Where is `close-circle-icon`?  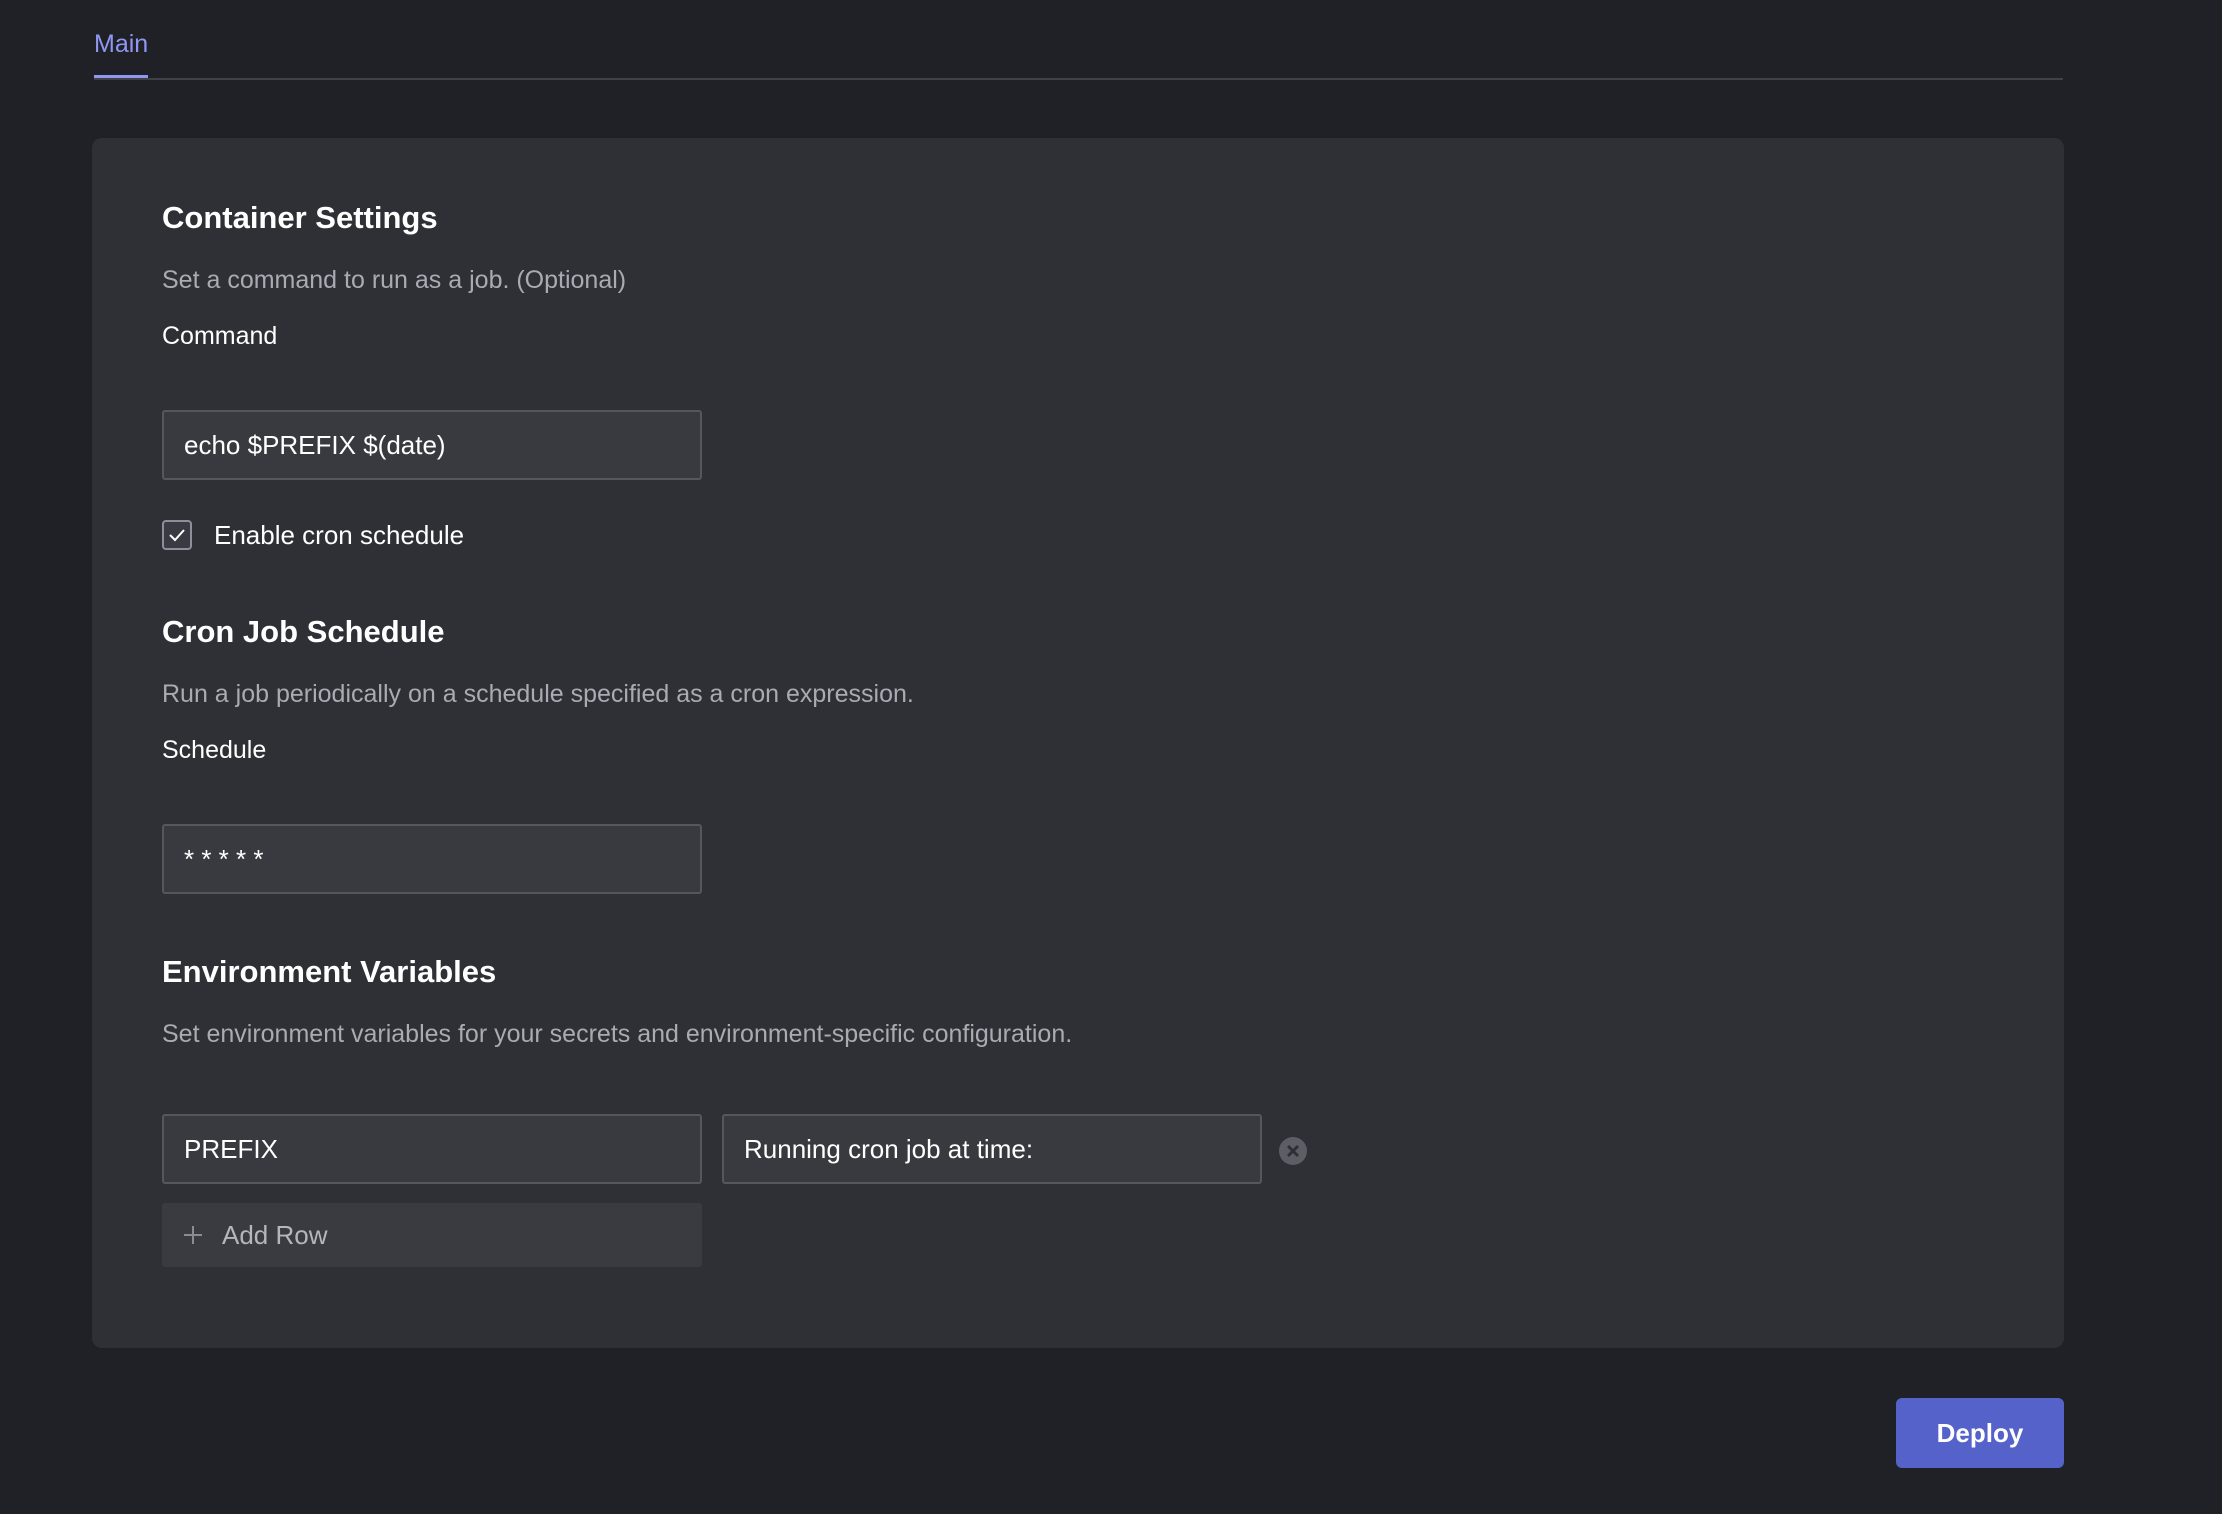
close-circle-icon is located at coordinates (1293, 1151).